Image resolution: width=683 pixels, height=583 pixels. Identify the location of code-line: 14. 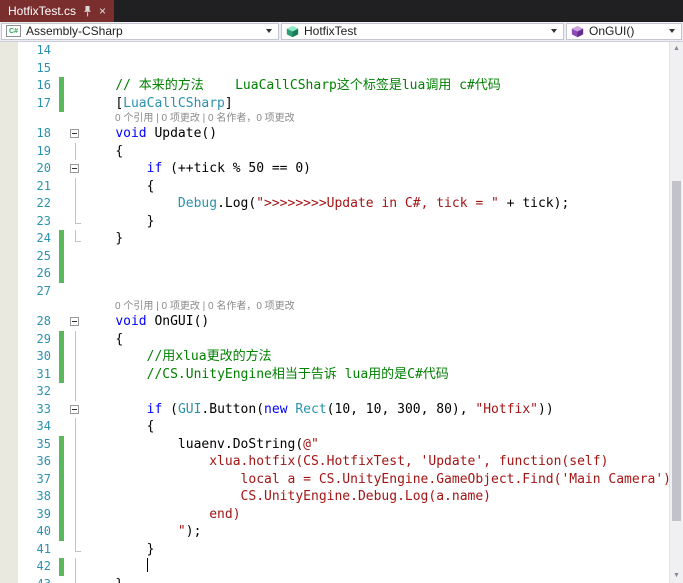
(341, 51).